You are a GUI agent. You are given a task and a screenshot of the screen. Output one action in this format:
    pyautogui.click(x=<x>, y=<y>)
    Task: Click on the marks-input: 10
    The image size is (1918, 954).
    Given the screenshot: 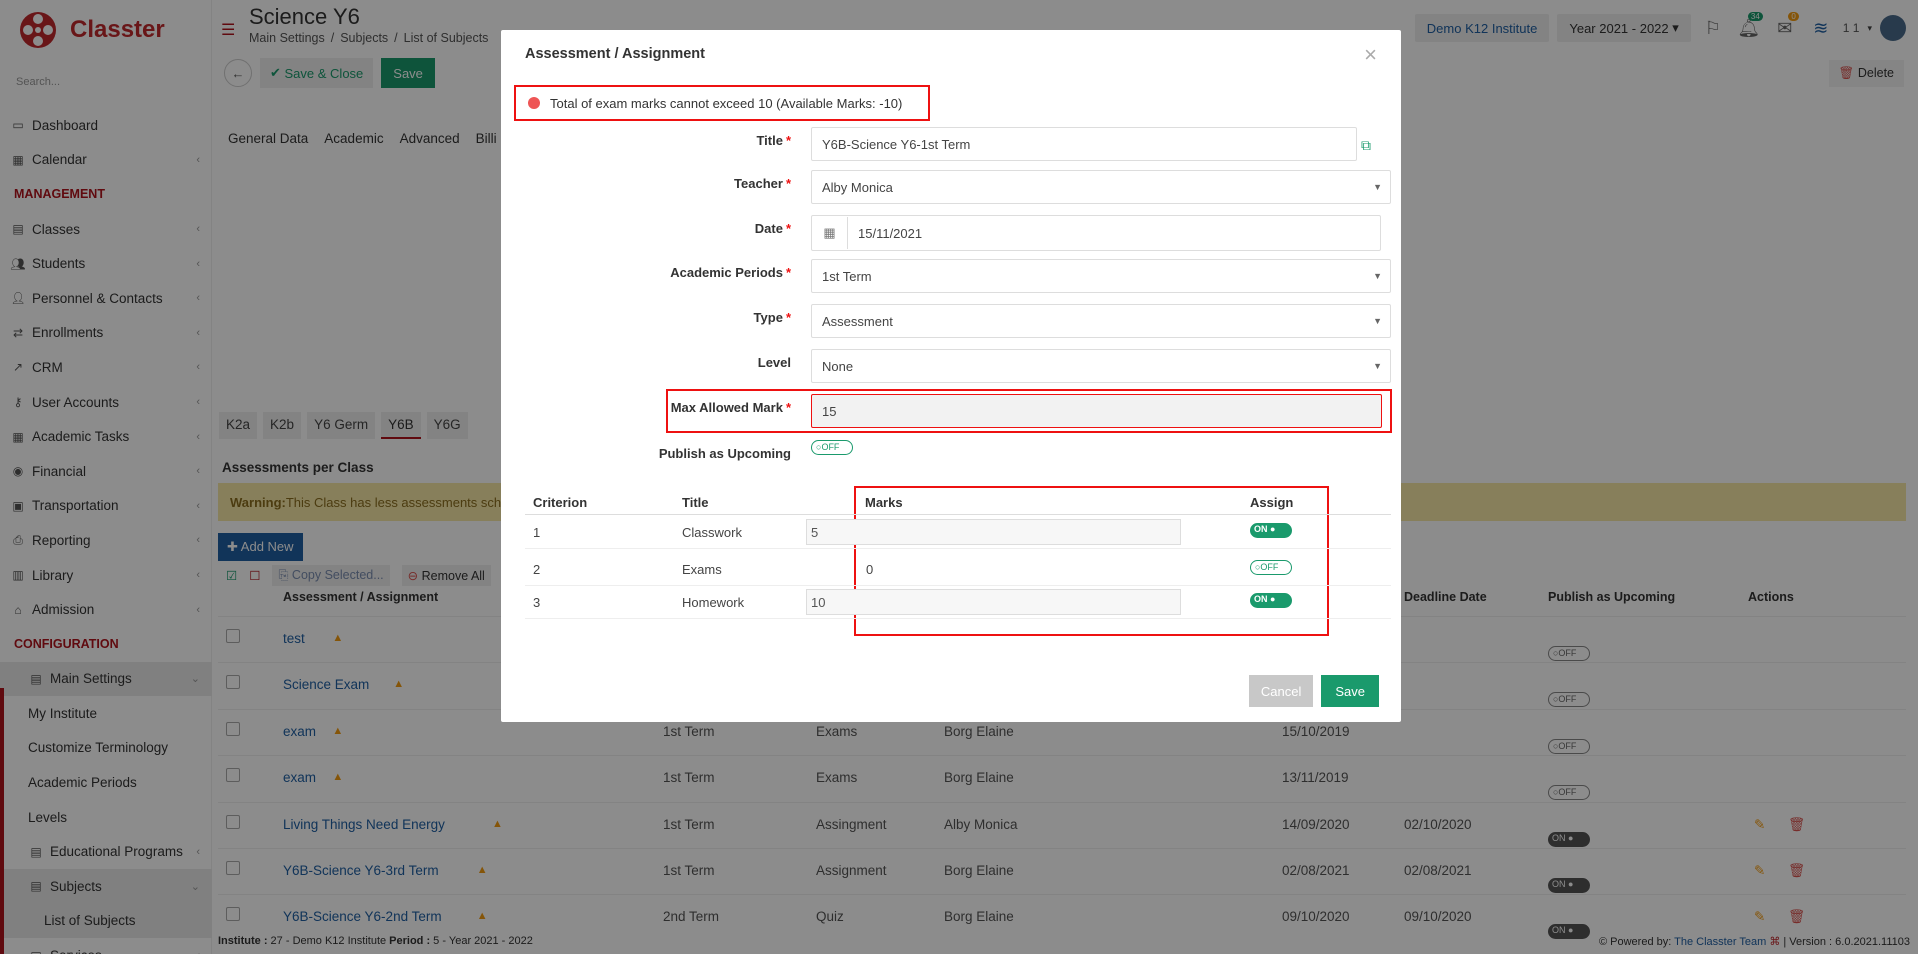 What is the action you would take?
    pyautogui.click(x=993, y=602)
    